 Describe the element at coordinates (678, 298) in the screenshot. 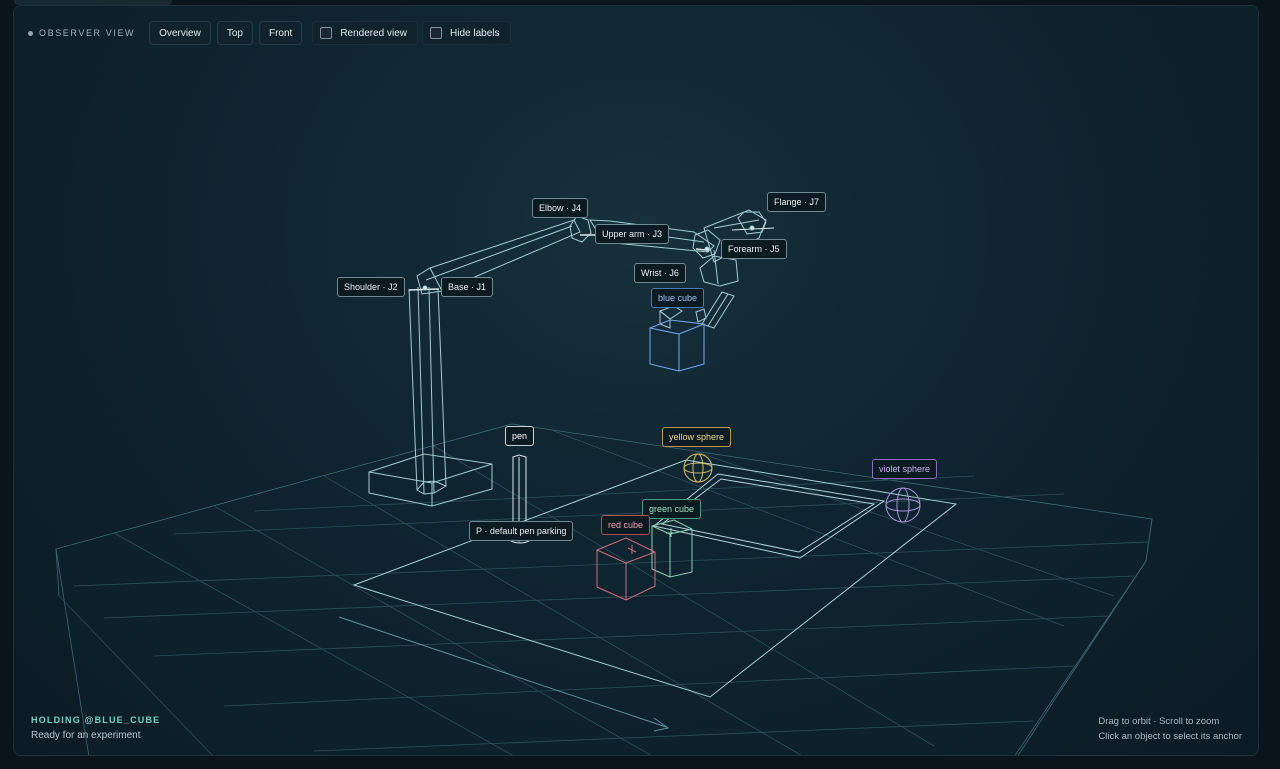

I see `label-blue-cube: blue cube` at that location.